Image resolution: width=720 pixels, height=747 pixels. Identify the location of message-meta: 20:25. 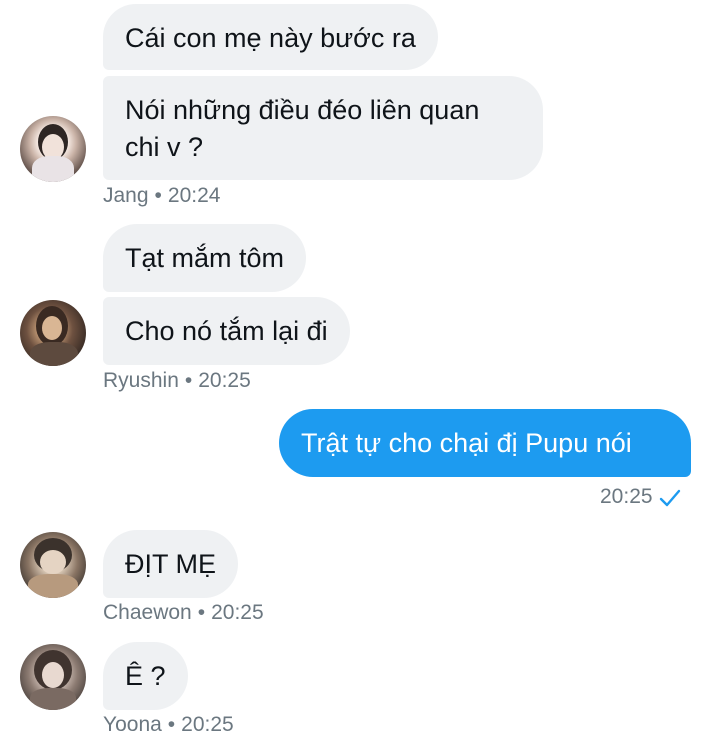
(640, 499).